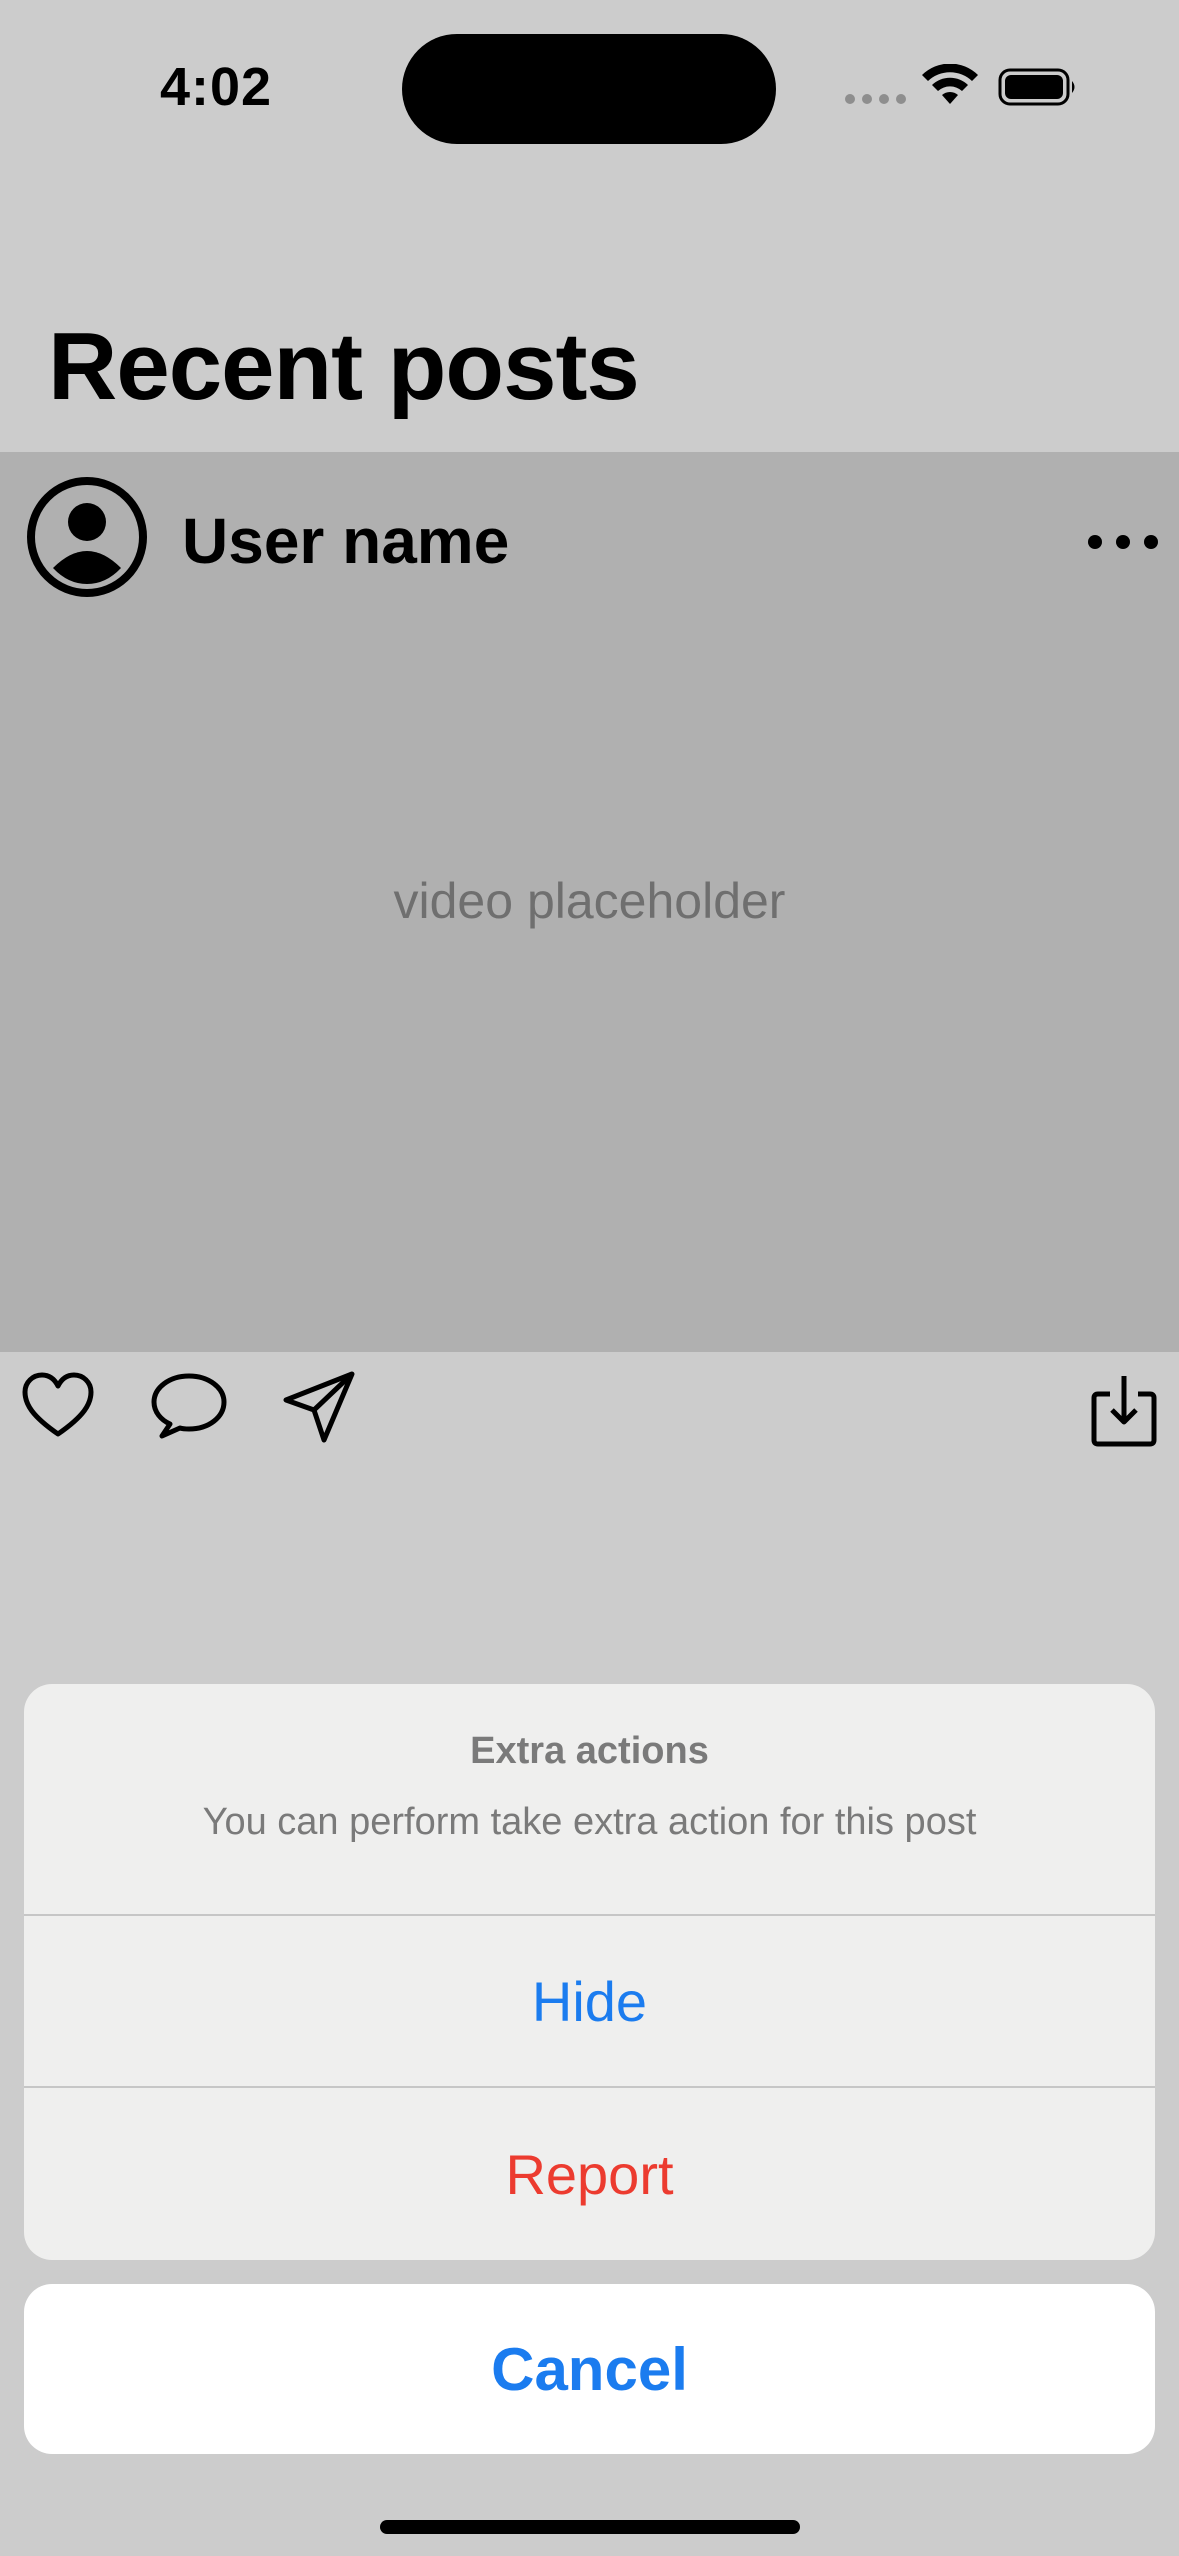 The width and height of the screenshot is (1179, 2556). I want to click on user-name: User name, so click(345, 541).